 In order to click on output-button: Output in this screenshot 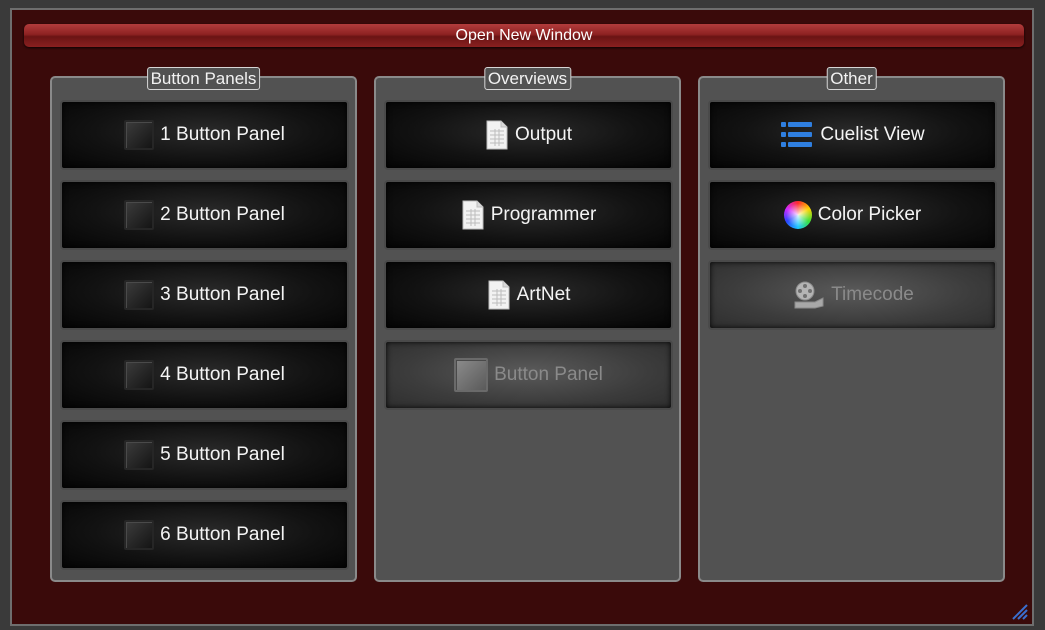, I will do `click(528, 135)`.